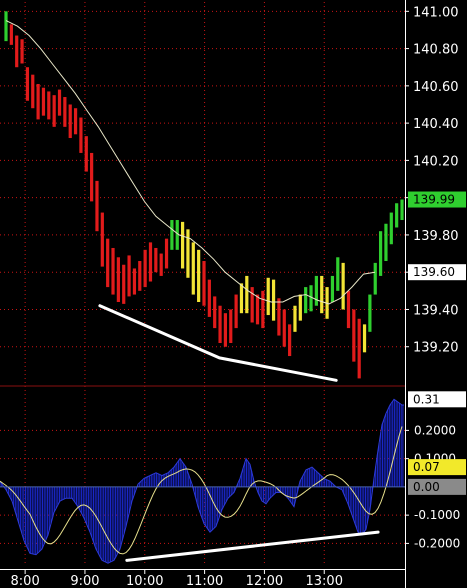 This screenshot has width=467, height=588. I want to click on osc-value-tag: 0.31, so click(426, 399).